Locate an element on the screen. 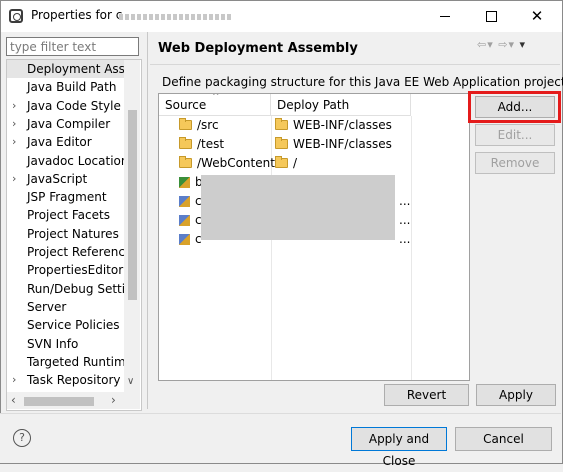  library-icon is located at coordinates (184, 182).